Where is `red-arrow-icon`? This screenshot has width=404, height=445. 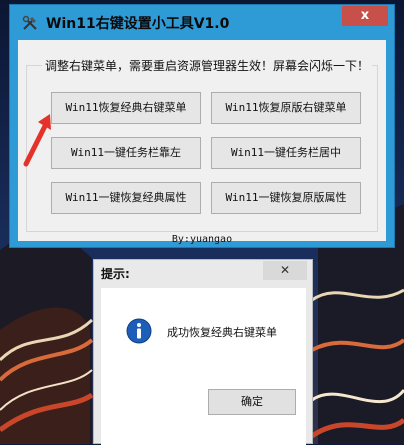 red-arrow-icon is located at coordinates (37, 140).